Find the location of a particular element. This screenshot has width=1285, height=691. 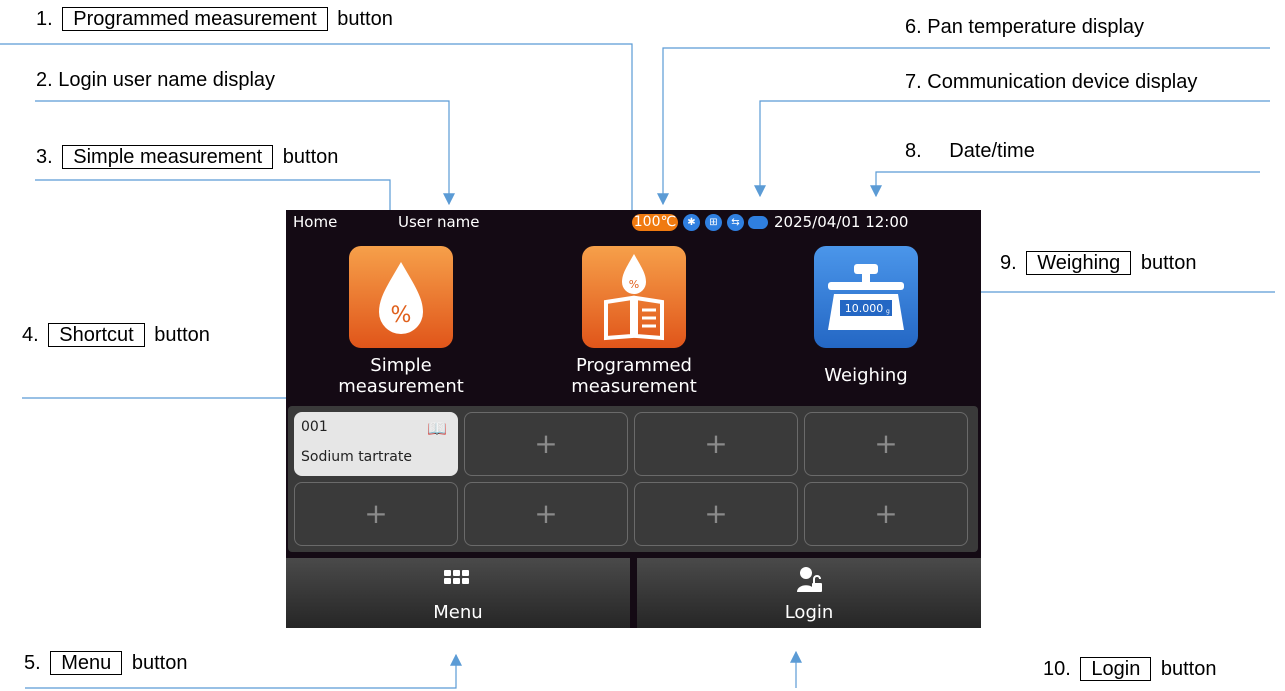

callout-boxed-label: Shortcut is located at coordinates (96, 335).